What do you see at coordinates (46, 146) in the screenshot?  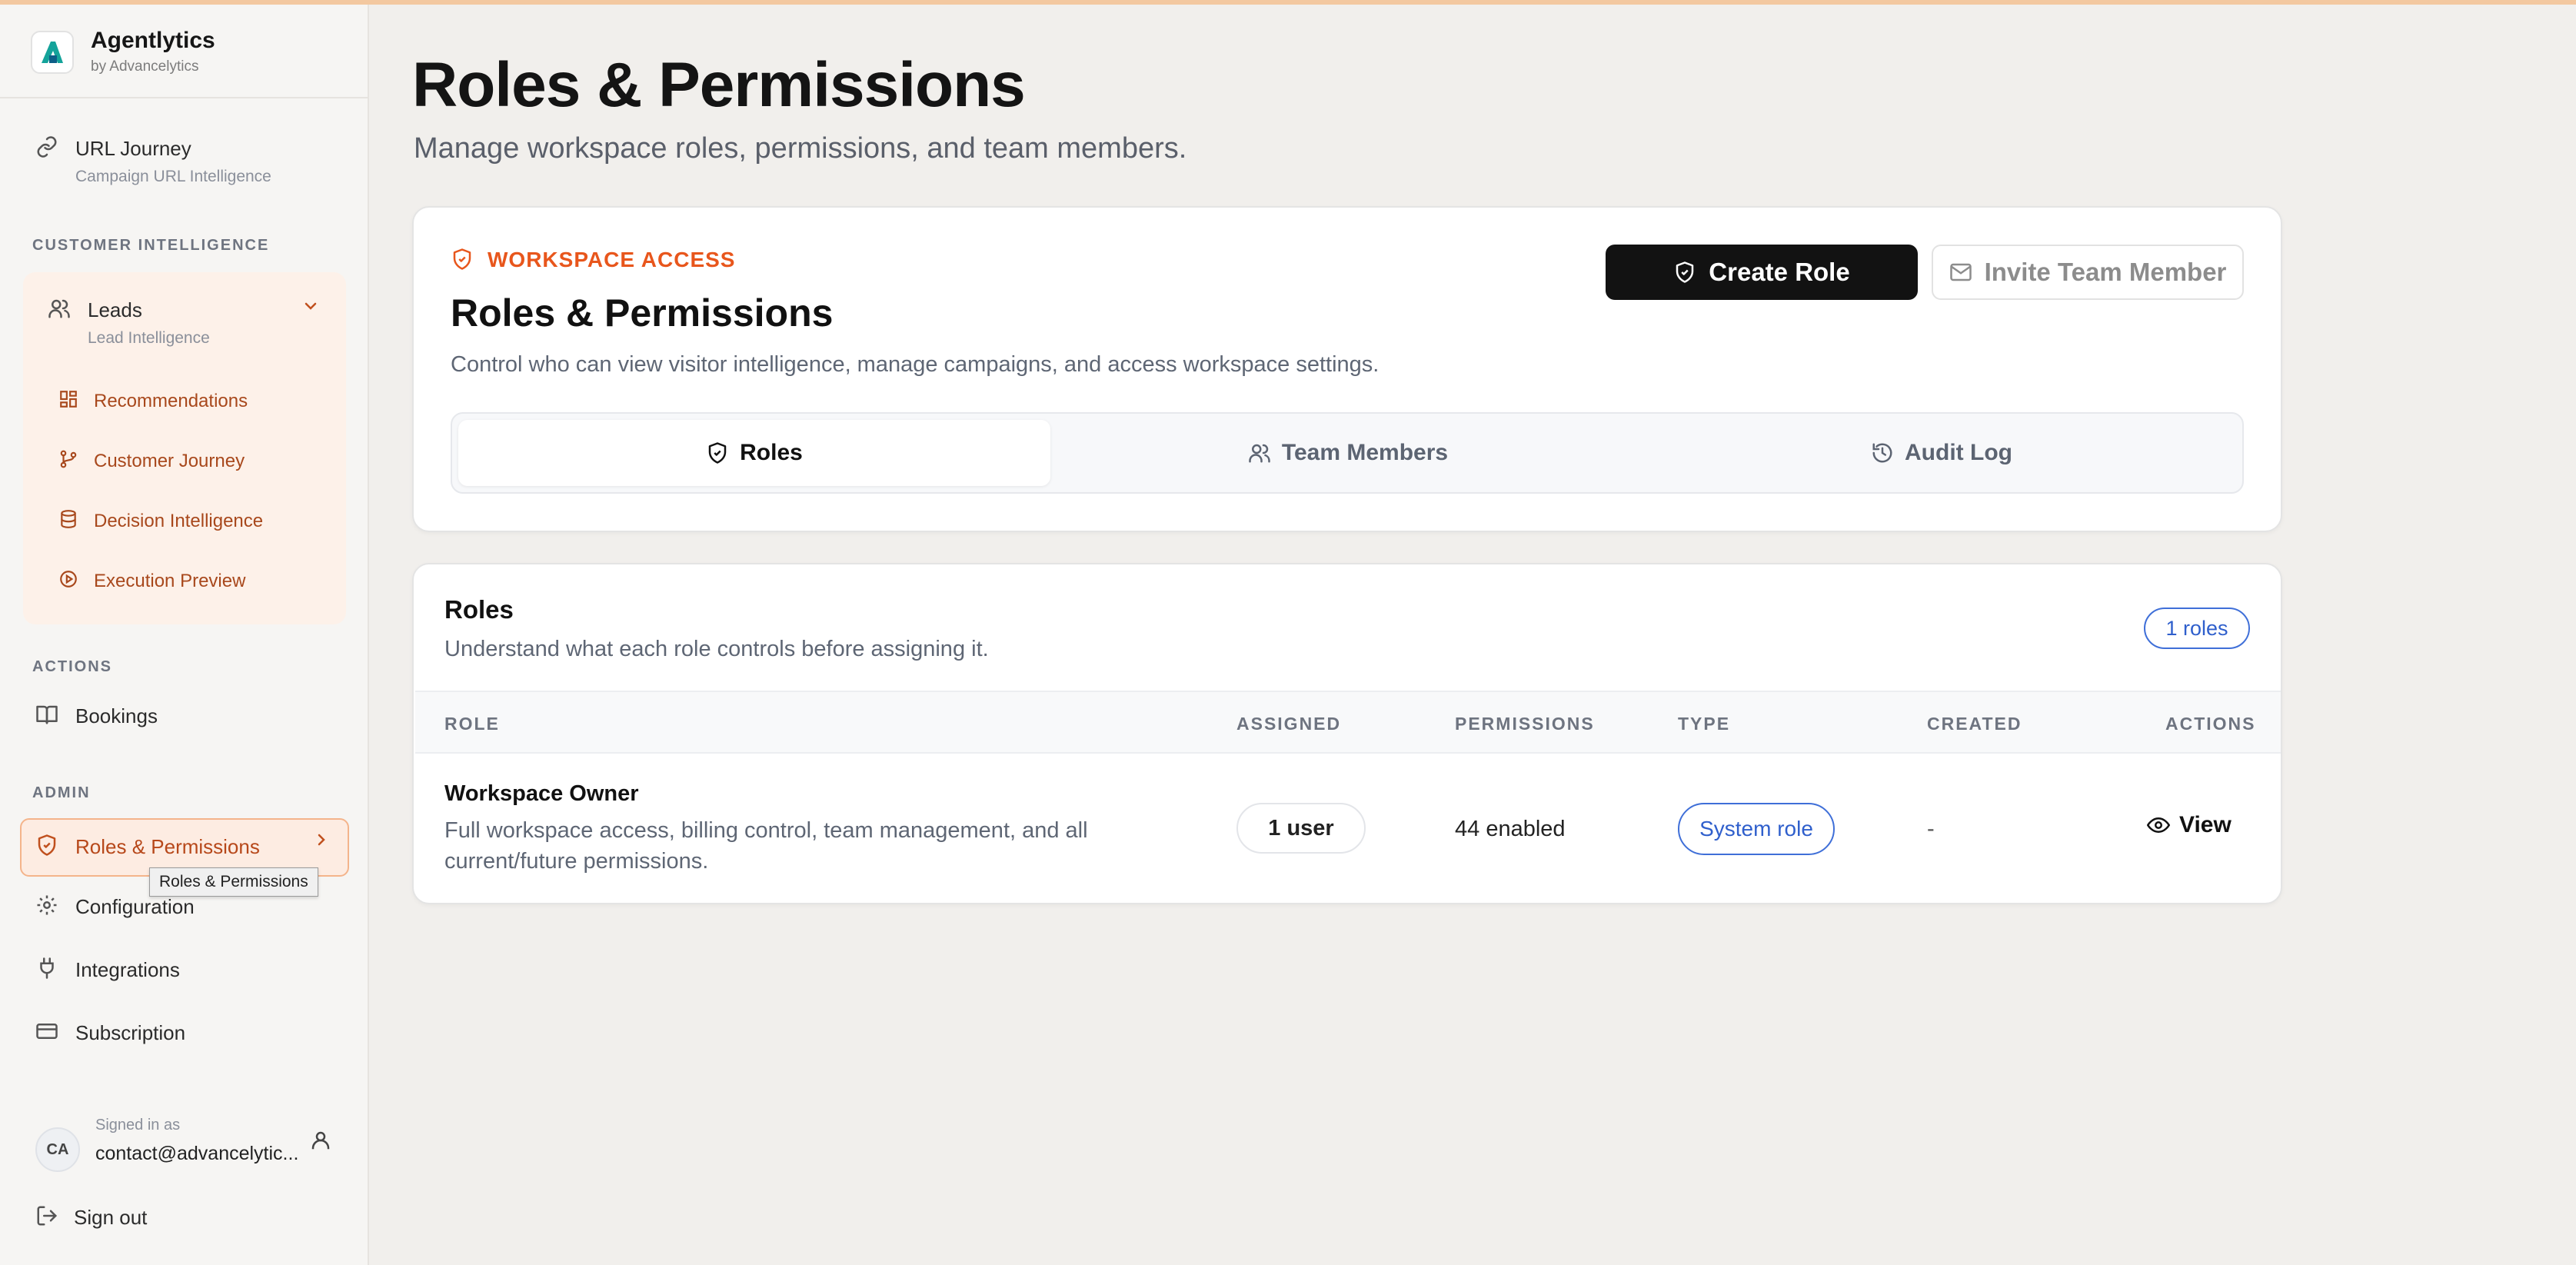 I see `link-icon` at bounding box center [46, 146].